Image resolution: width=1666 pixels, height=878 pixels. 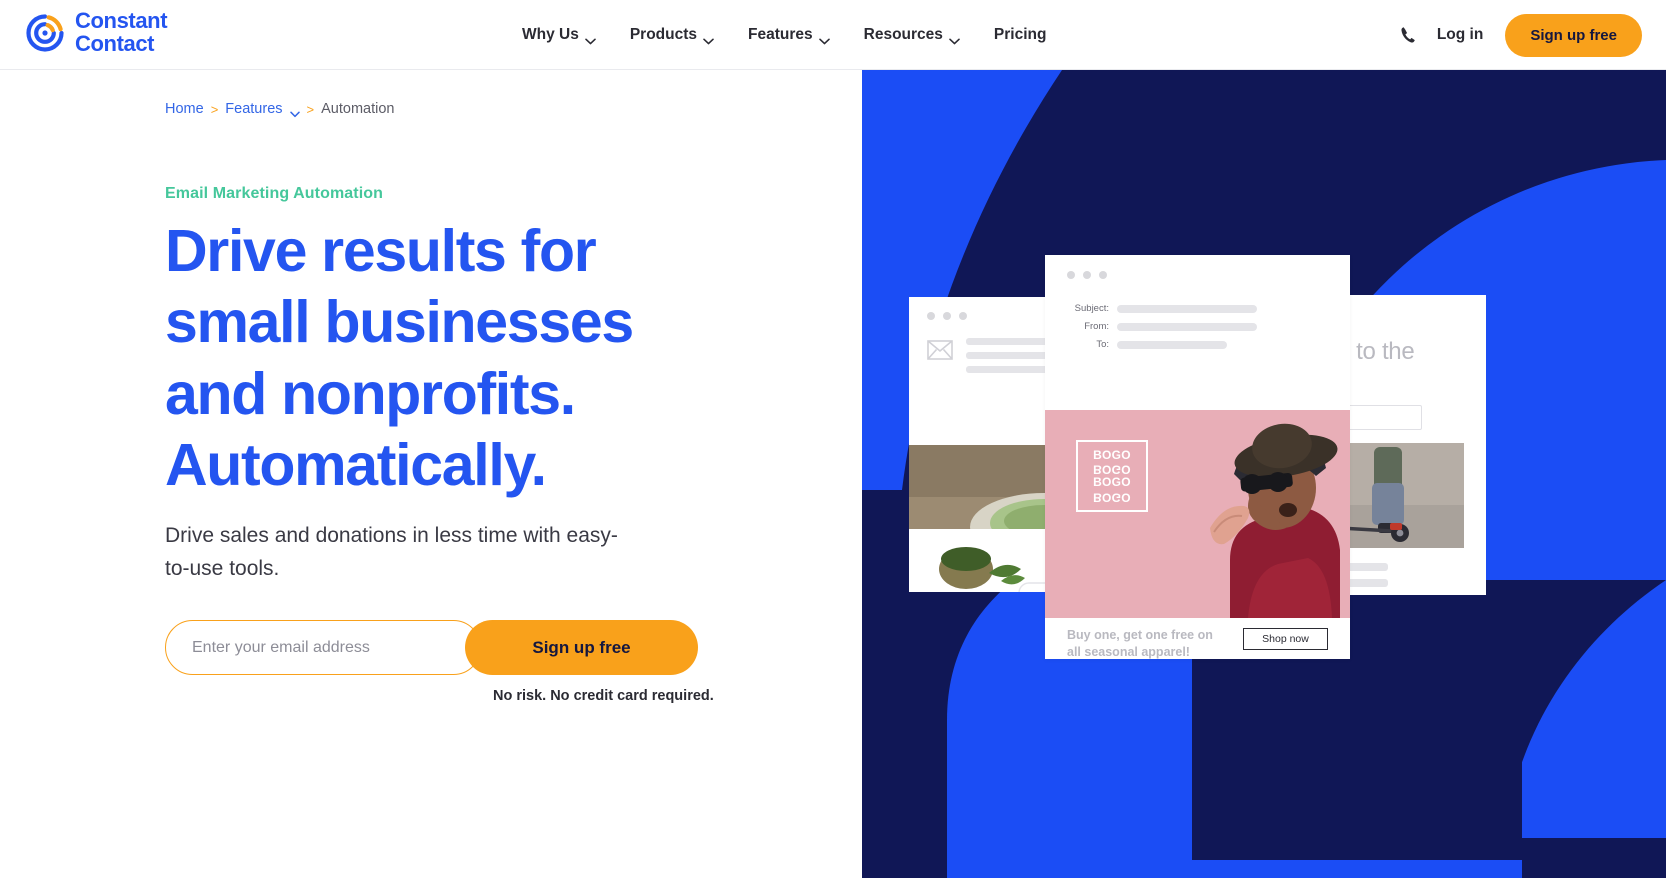 I want to click on logo-wordmark: Constant Contact, so click(x=121, y=32).